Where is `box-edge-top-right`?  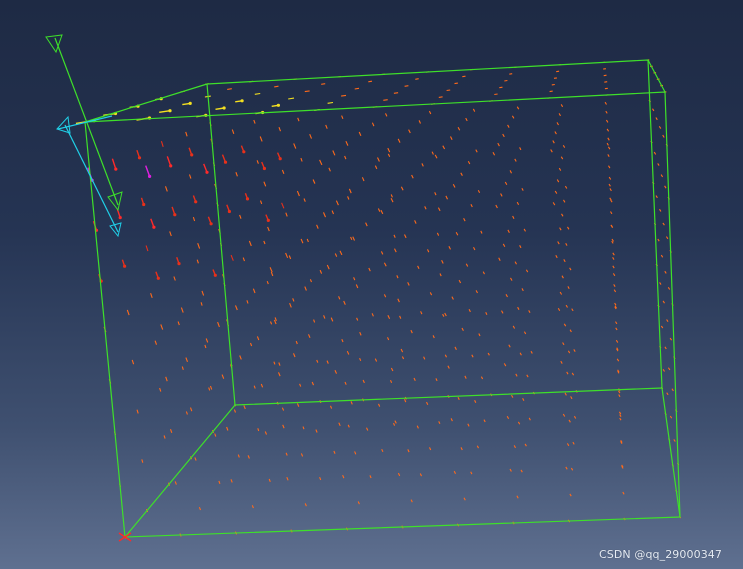
box-edge-top-right is located at coordinates (656, 76).